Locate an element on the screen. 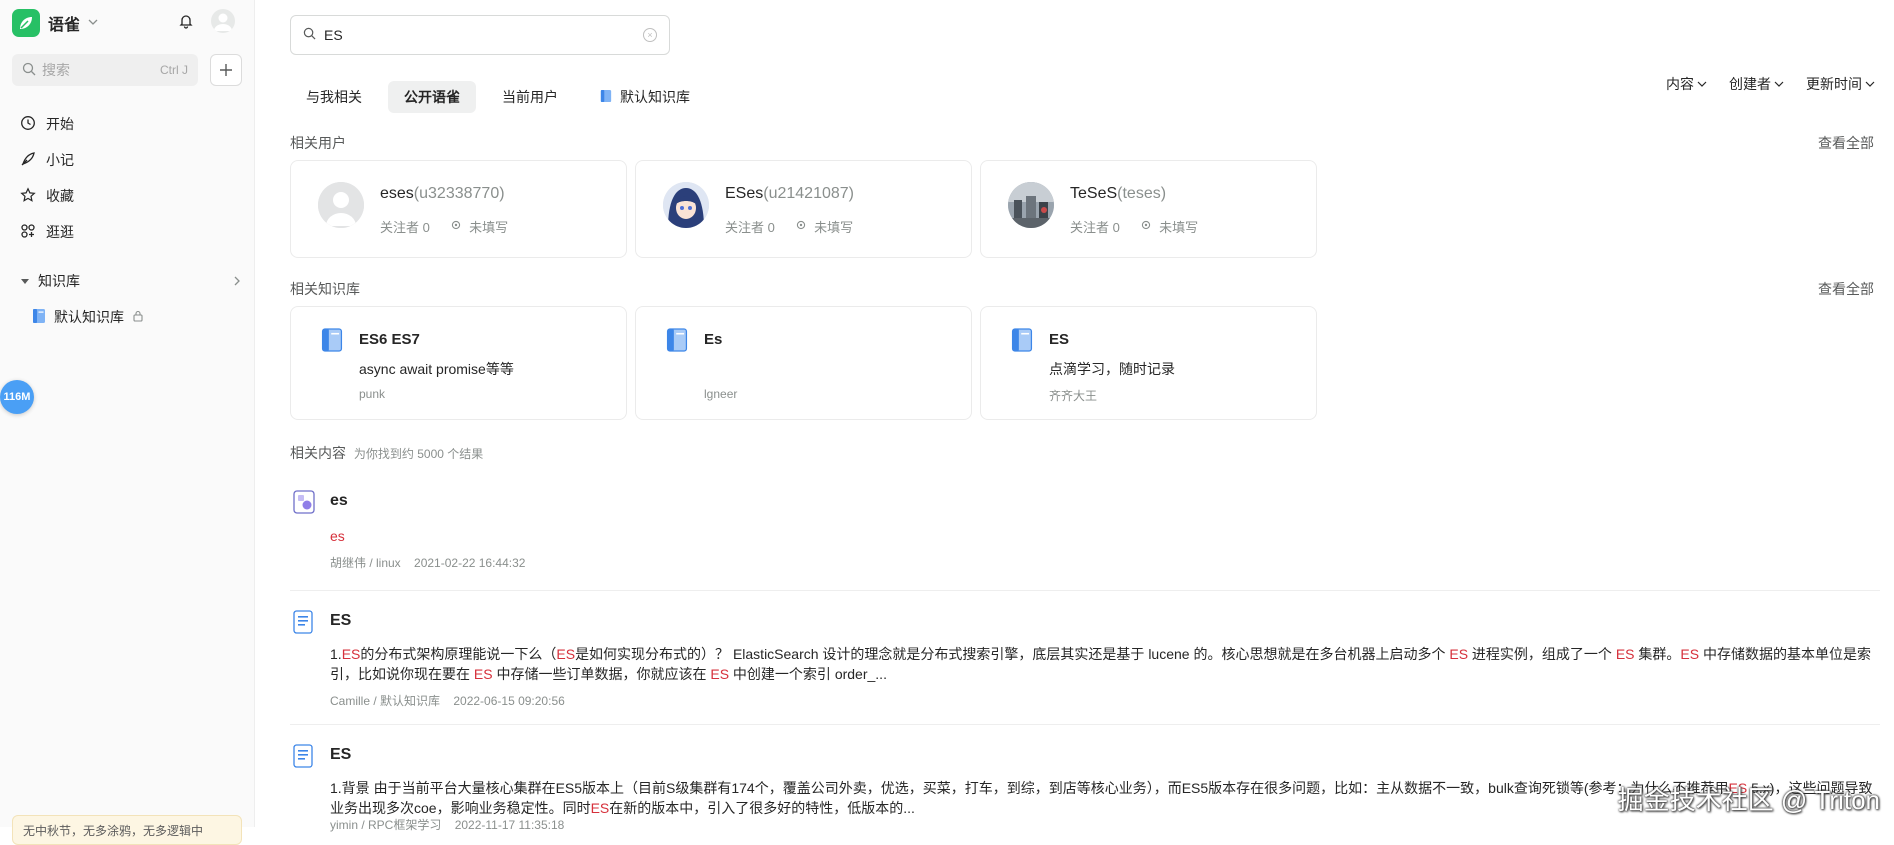  kb-title: ES6 ES7 is located at coordinates (389, 339).